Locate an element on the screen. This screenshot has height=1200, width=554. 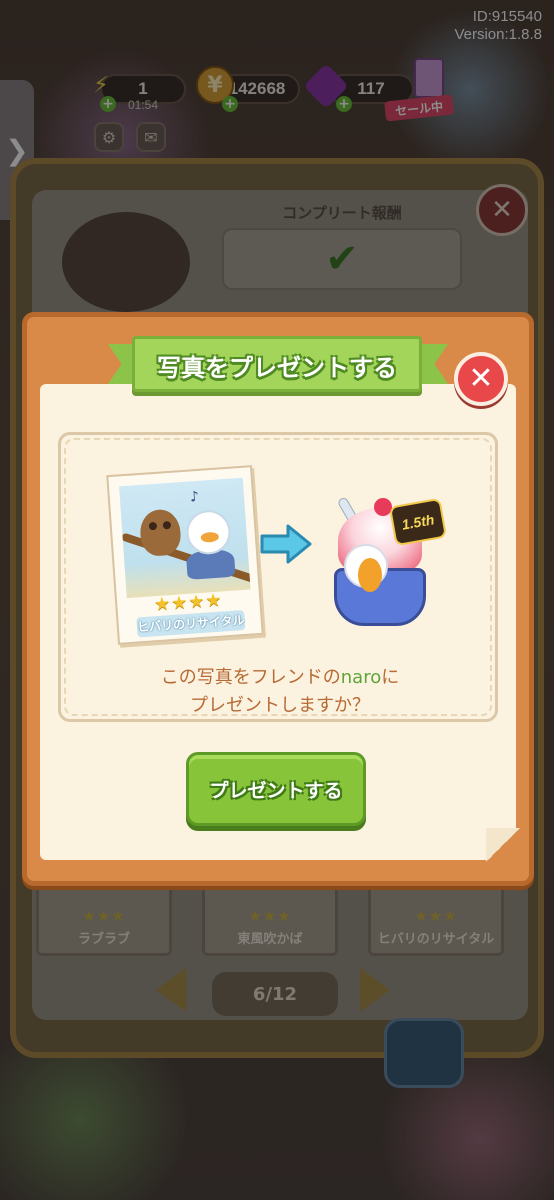
arrow-right-icon is located at coordinates (286, 544).